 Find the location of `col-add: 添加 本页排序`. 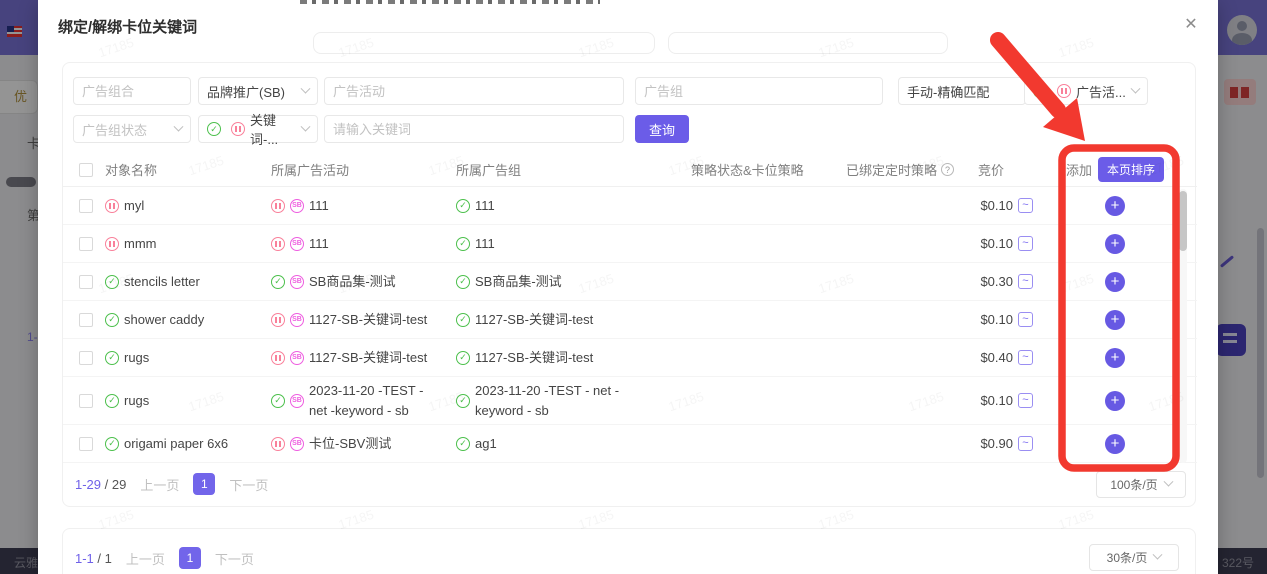

col-add: 添加 本页排序 is located at coordinates (1115, 169).